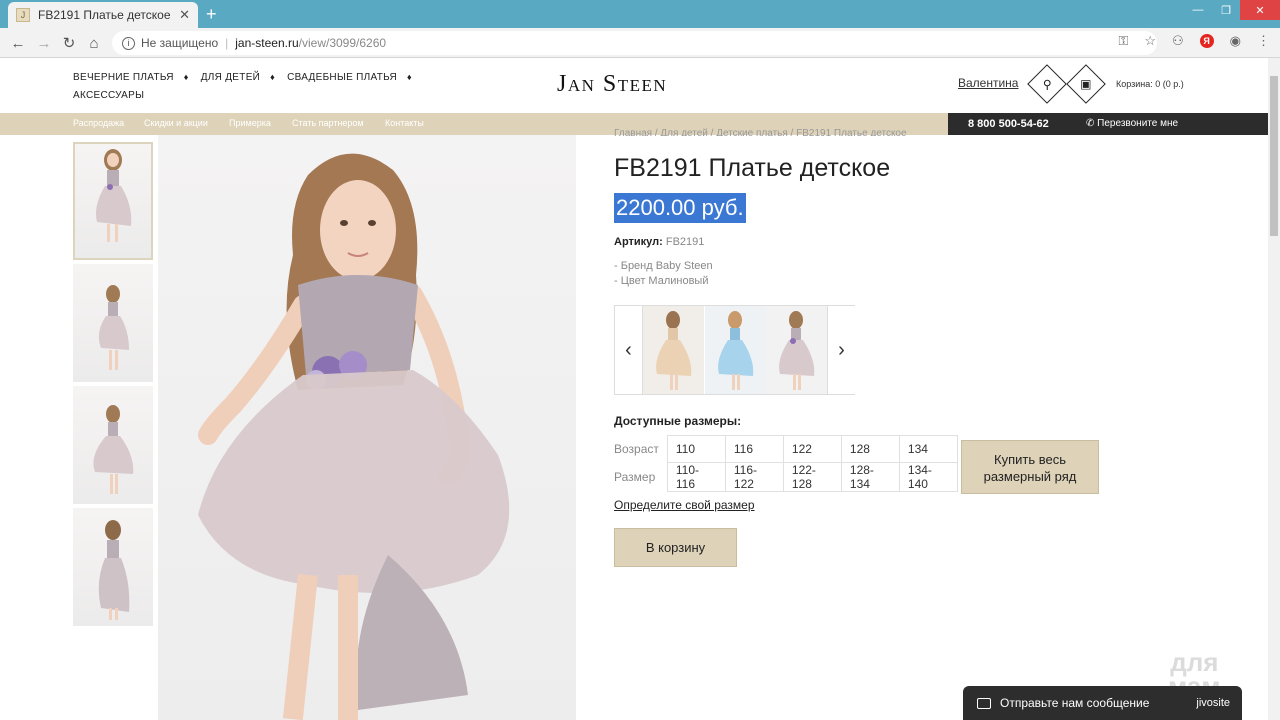  What do you see at coordinates (1198, 10) in the screenshot?
I see `minimize-icon: —` at bounding box center [1198, 10].